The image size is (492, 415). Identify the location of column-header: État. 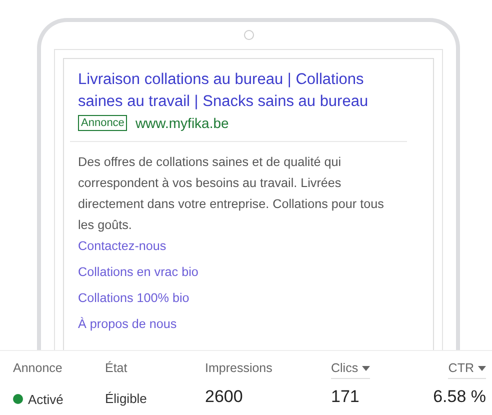
(116, 369).